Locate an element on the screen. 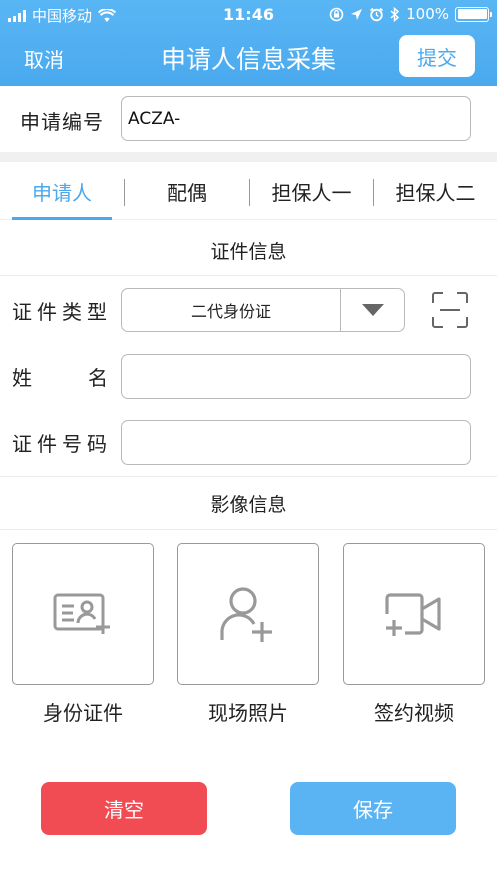 Image resolution: width=497 pixels, height=883 pixels. id-number-input is located at coordinates (296, 442).